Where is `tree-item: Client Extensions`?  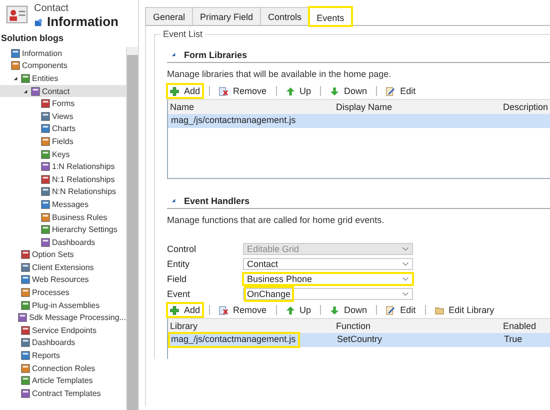
tree-item: Client Extensions is located at coordinates (63, 267).